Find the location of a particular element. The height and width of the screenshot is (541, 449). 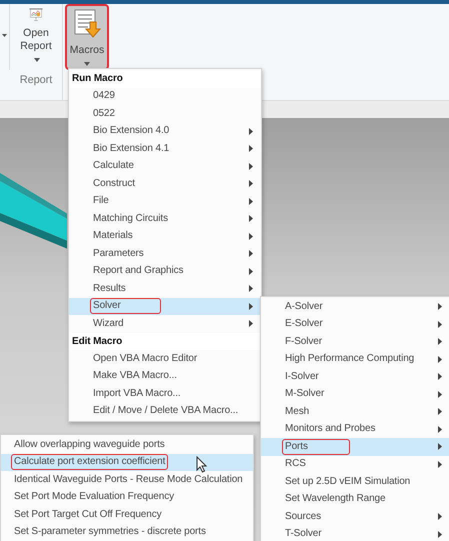

menu-item: Calculate port extension coefficient is located at coordinates (127, 462).